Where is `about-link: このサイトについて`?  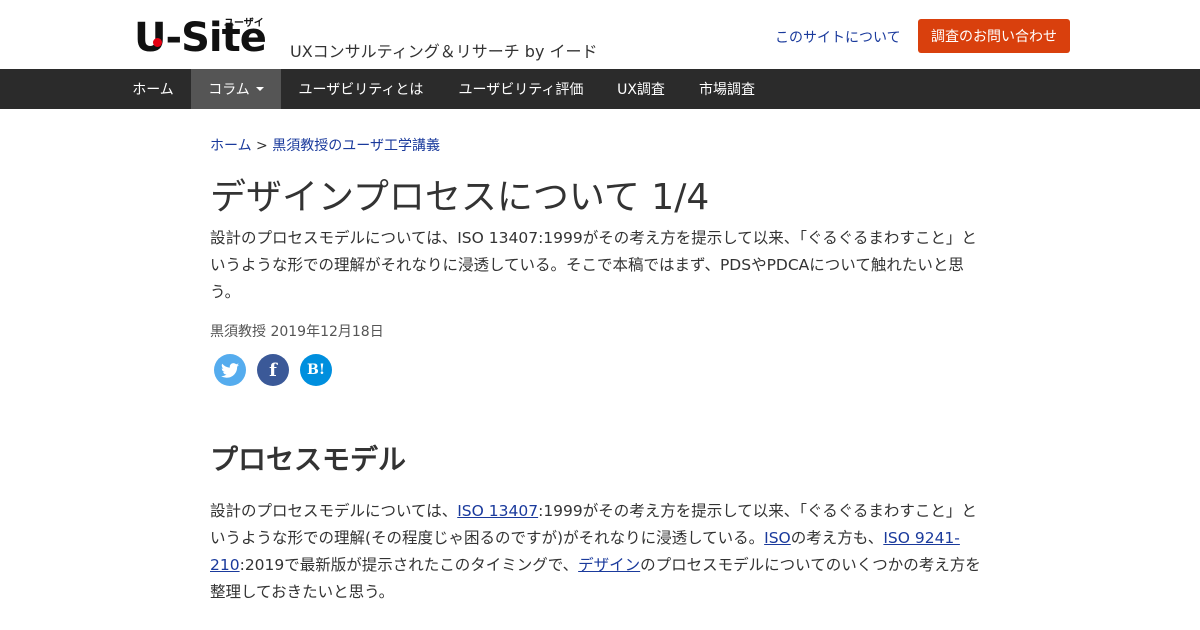 about-link: このサイトについて is located at coordinates (838, 37).